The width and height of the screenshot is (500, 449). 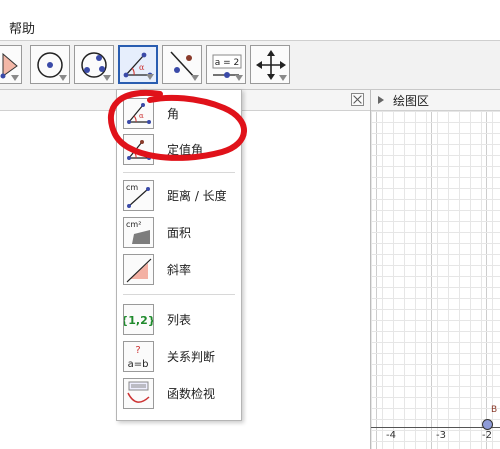 I want to click on slope-icon, so click(x=138, y=269).